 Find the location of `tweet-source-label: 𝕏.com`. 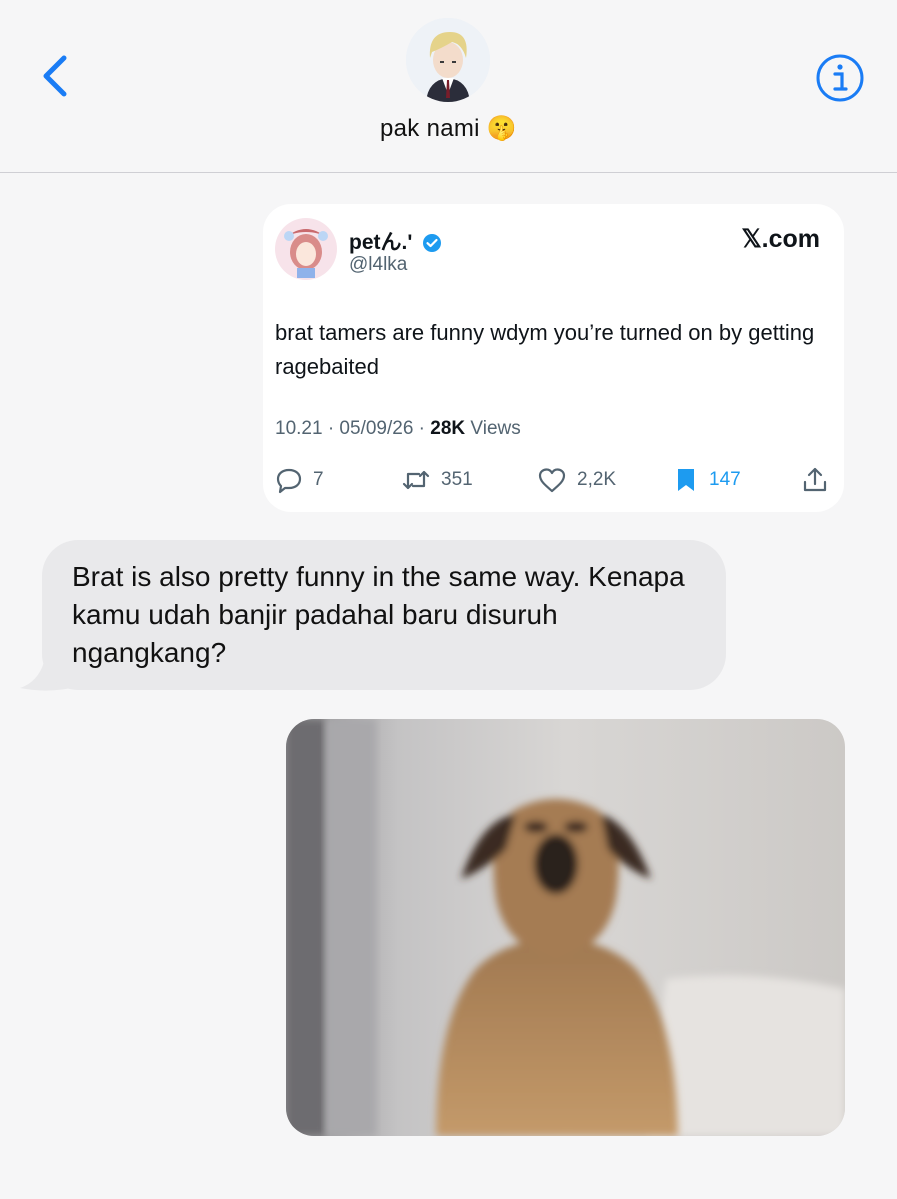

tweet-source-label: 𝕏.com is located at coordinates (781, 239).